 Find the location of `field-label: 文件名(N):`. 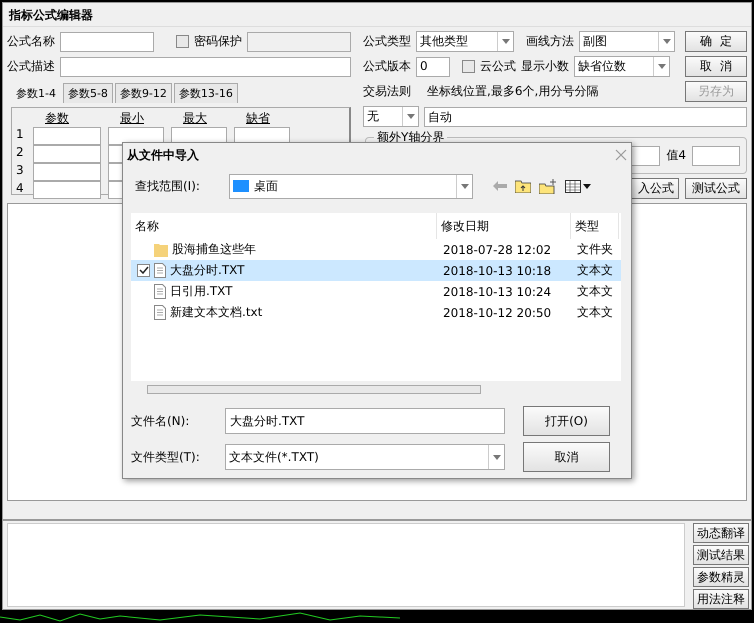

field-label: 文件名(N): is located at coordinates (160, 421).